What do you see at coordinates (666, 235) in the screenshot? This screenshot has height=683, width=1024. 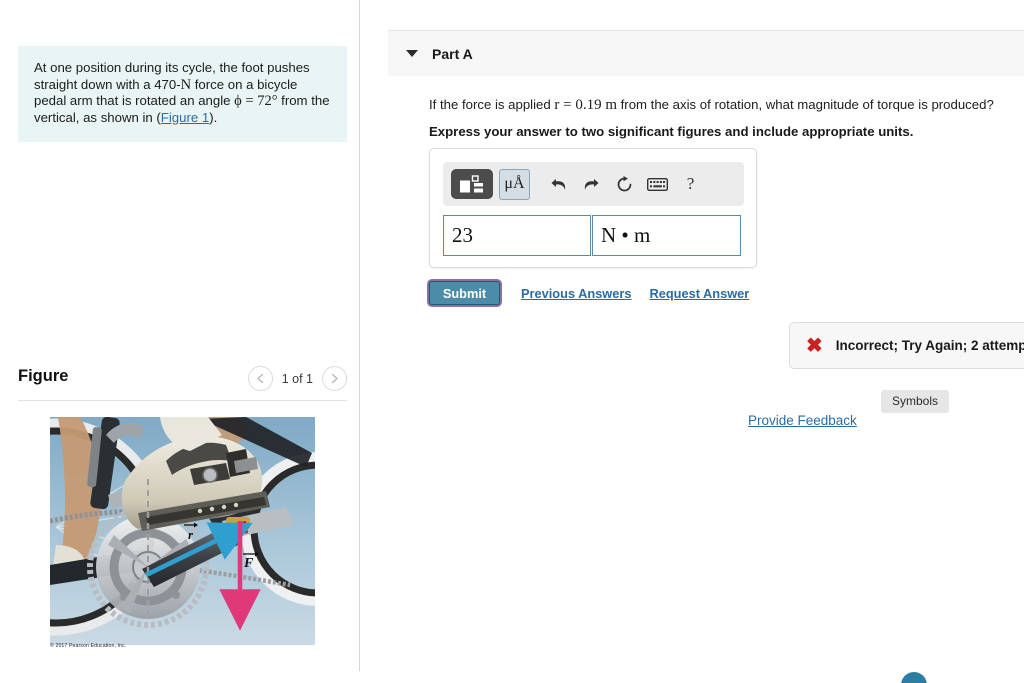 I see `answer-unit-input` at bounding box center [666, 235].